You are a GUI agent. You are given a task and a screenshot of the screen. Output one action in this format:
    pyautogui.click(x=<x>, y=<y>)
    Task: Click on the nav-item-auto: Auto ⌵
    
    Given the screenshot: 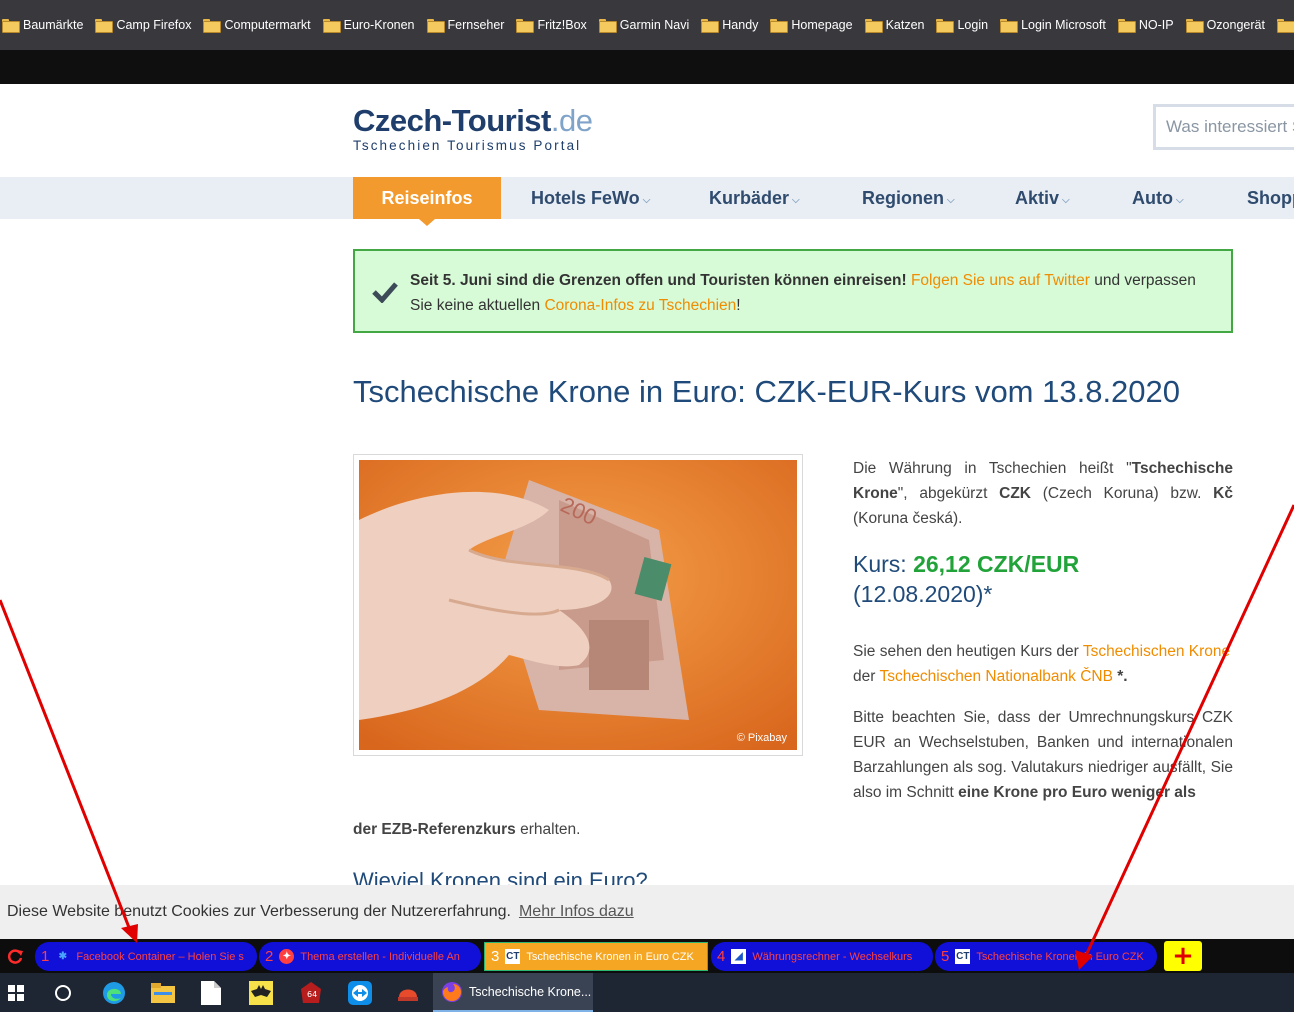 What is the action you would take?
    pyautogui.click(x=1158, y=198)
    